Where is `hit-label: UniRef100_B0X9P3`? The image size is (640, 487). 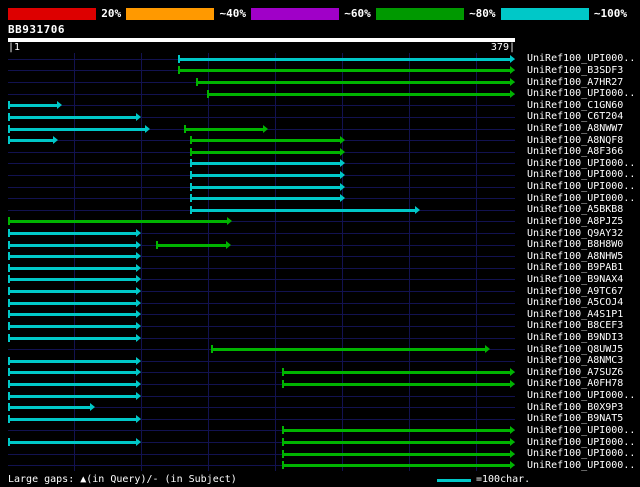 hit-label: UniRef100_B0X9P3 is located at coordinates (575, 407).